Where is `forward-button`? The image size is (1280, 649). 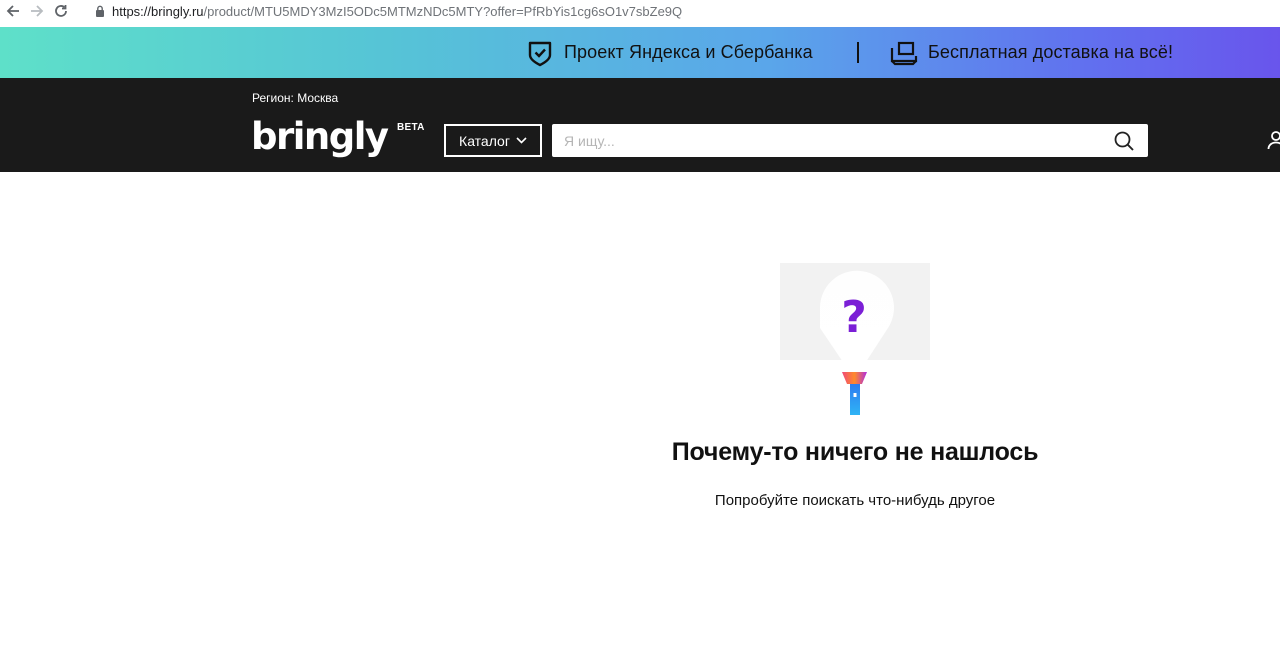 forward-button is located at coordinates (37, 11).